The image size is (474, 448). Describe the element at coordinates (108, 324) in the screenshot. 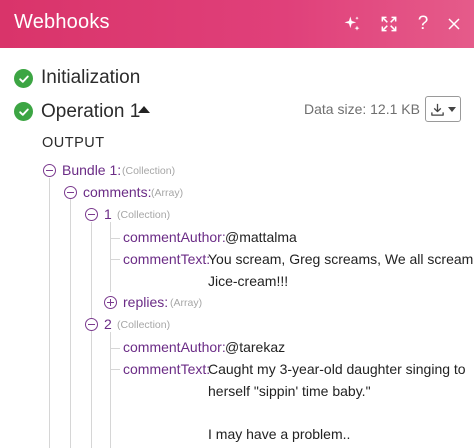

I see `item-index: 2` at that location.